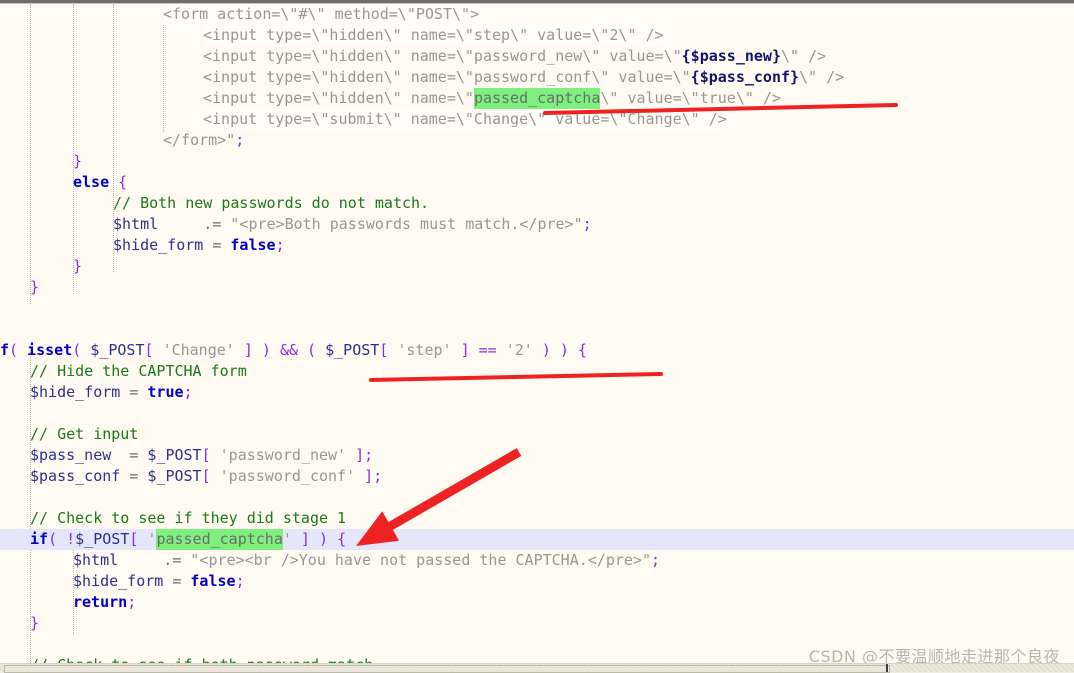 Image resolution: width=1074 pixels, height=673 pixels. What do you see at coordinates (271, 203) in the screenshot?
I see `code-token: // Both new passwords do not match.` at bounding box center [271, 203].